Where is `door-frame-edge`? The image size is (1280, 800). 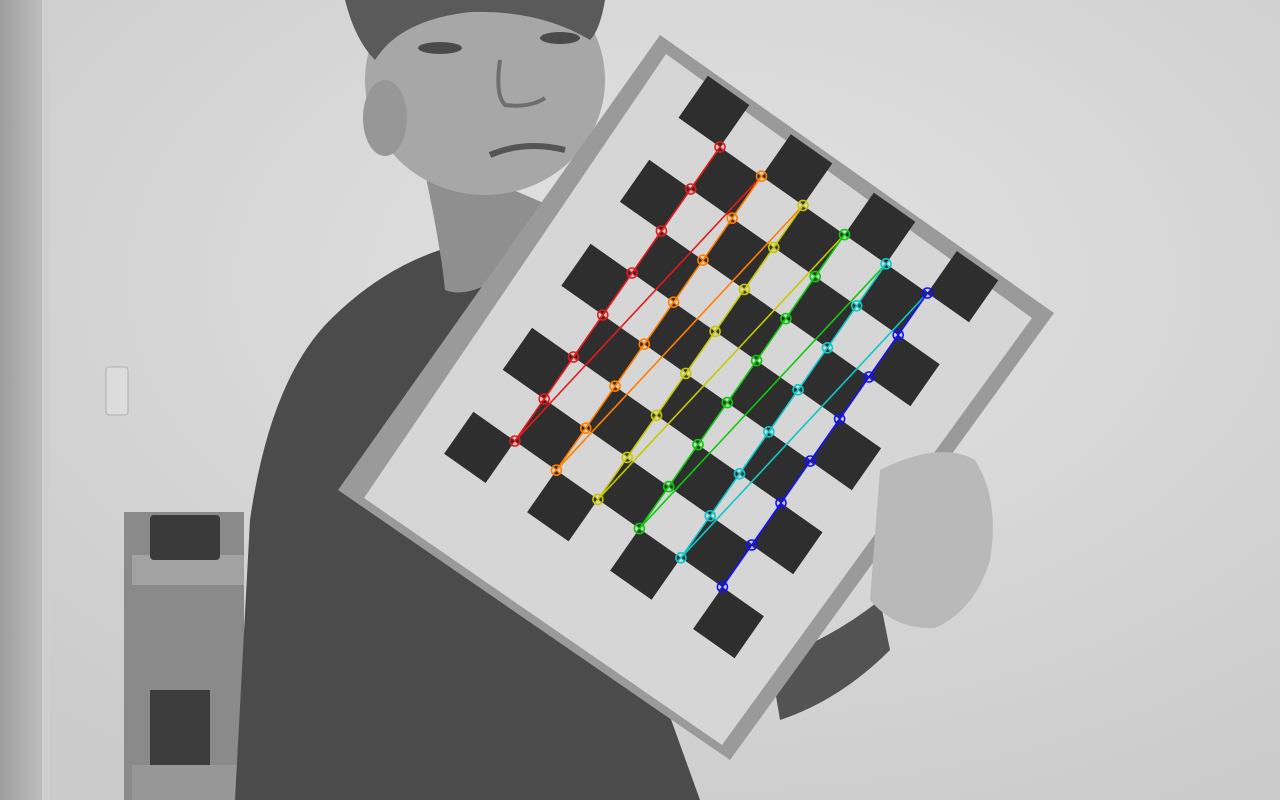 door-frame-edge is located at coordinates (46, 400).